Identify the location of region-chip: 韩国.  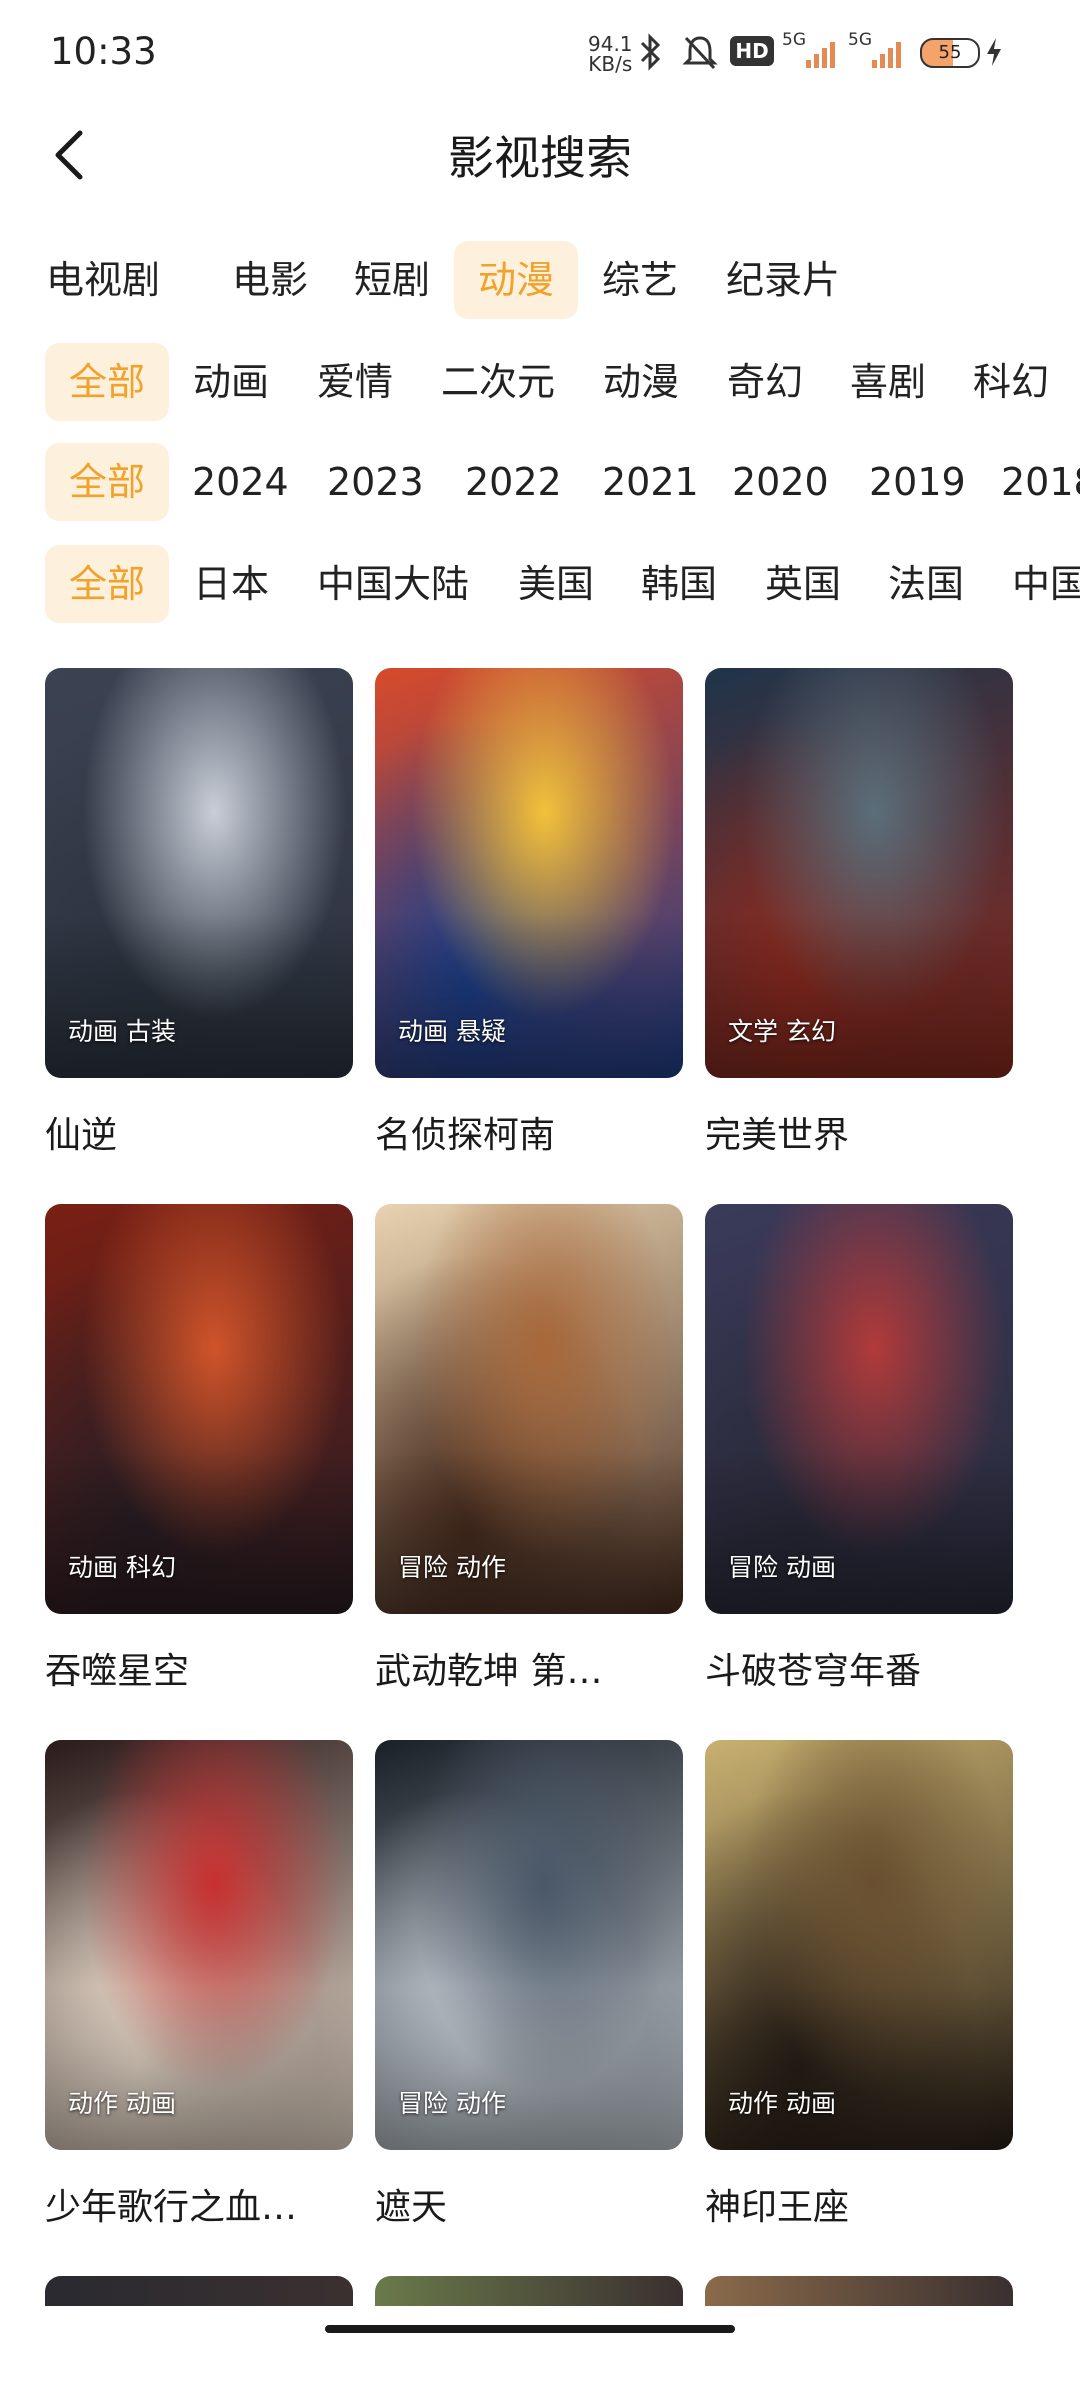
(679, 584).